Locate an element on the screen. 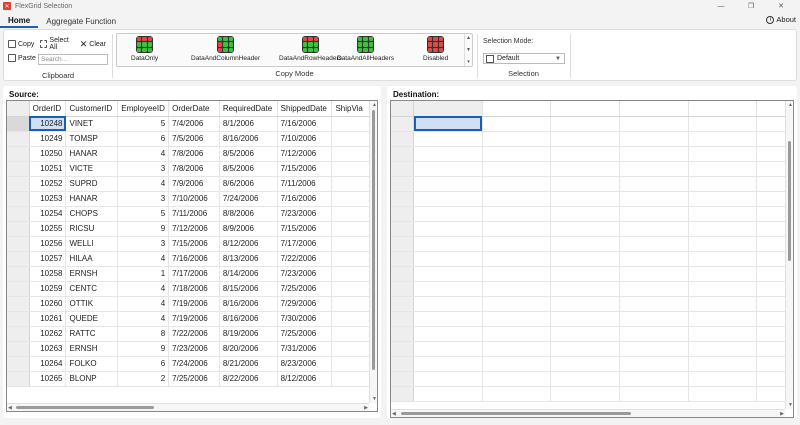  table-cell: 10262 is located at coordinates (48, 334).